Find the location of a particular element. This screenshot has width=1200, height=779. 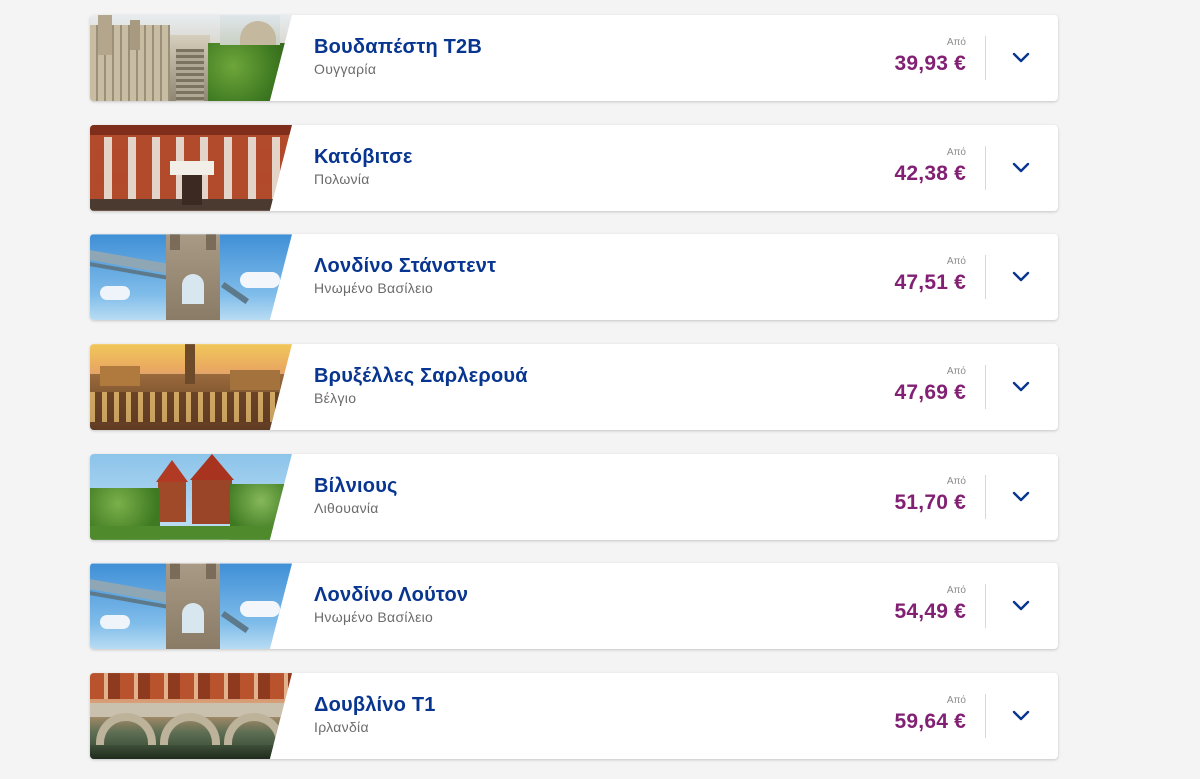

destination-info: Δουβλίνο T1 Ιρλανδία is located at coordinates (375, 714).